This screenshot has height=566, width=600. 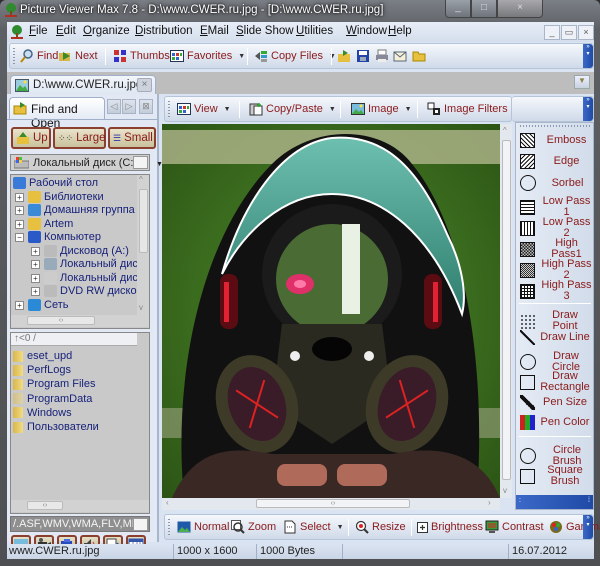 I want to click on minimize-button: _, so click(x=458, y=9).